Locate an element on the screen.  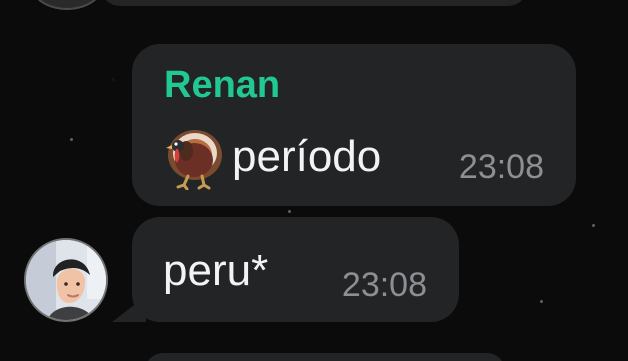
turkey-emoji is located at coordinates (194, 160).